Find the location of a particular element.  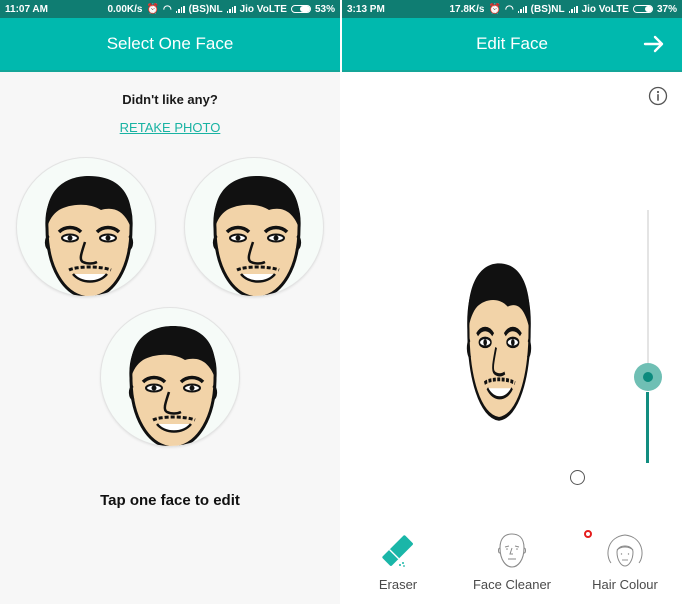

retake-prompt: Didn't like any? is located at coordinates (170, 99).